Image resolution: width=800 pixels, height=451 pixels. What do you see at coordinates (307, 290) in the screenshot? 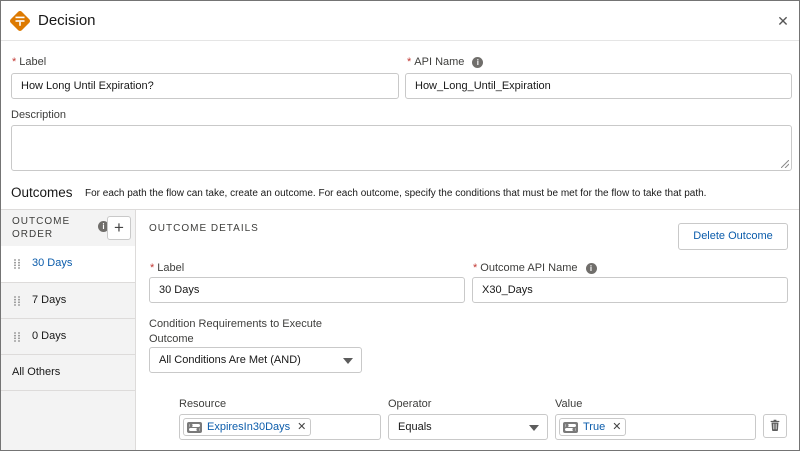
I see `outcome-label-input: 30 Days` at bounding box center [307, 290].